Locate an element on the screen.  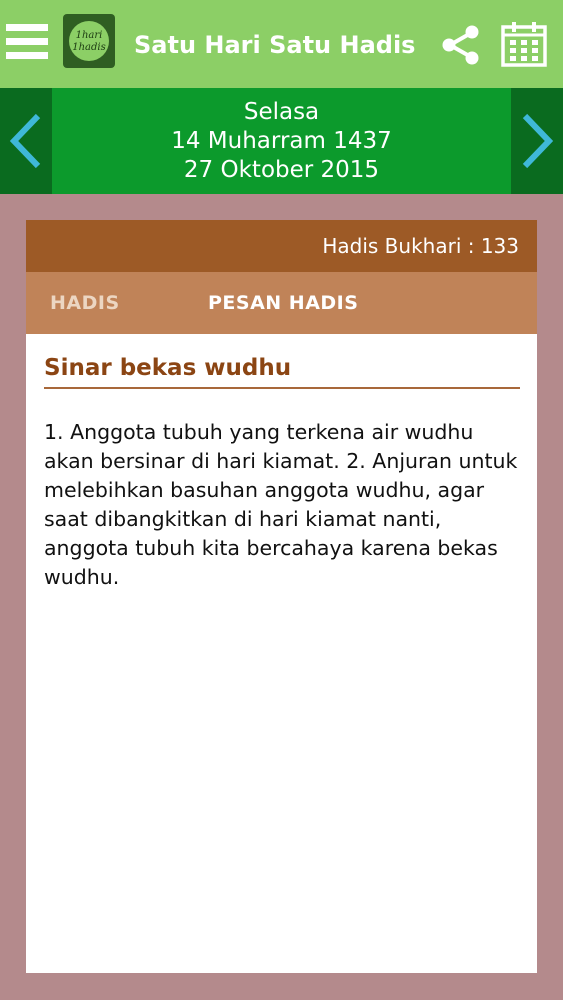
date-display: Selasa 14 Muharram 1437 27 Oktober 2015 is located at coordinates (281, 141).